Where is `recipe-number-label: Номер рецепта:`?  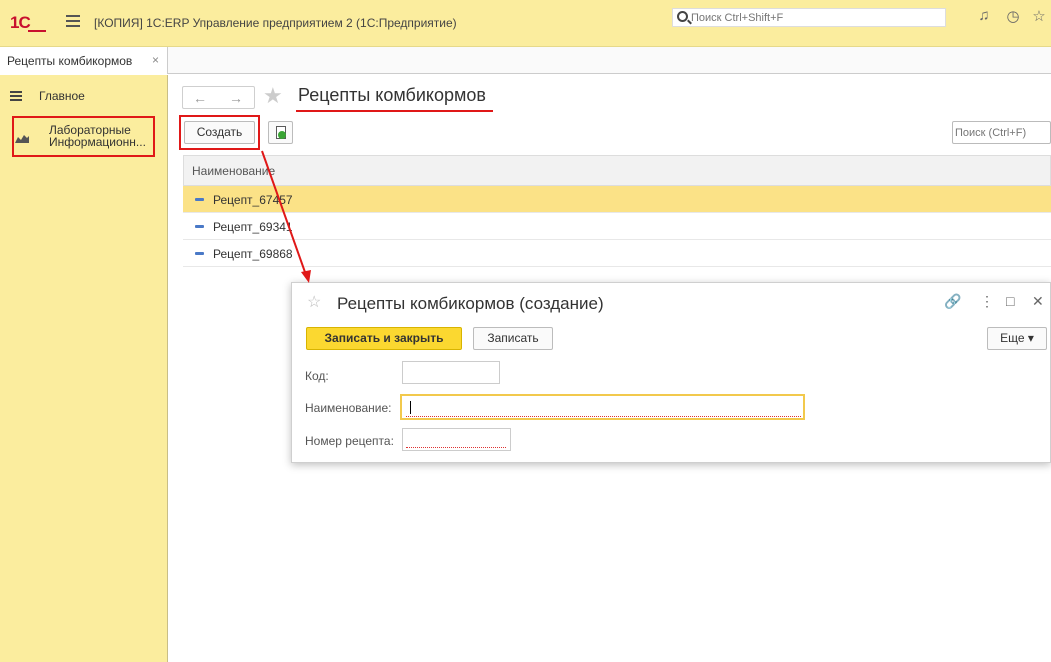
recipe-number-label: Номер рецепта: is located at coordinates (349, 441).